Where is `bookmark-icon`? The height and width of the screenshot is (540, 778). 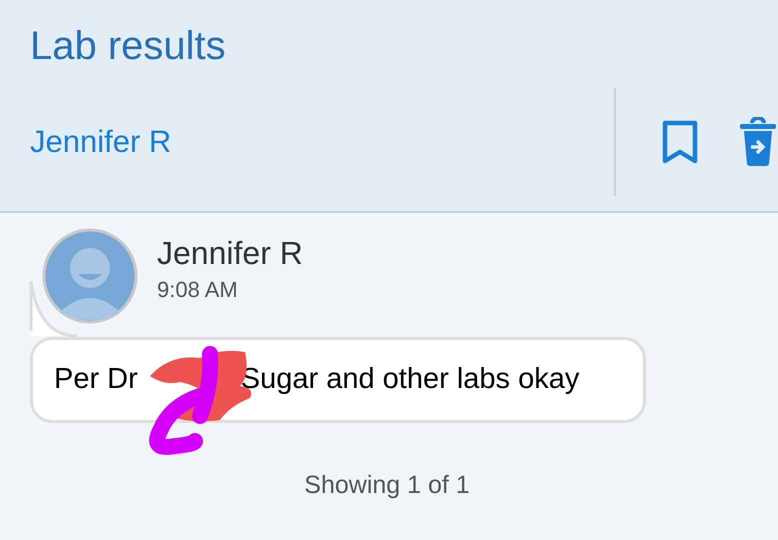
bookmark-icon is located at coordinates (680, 142).